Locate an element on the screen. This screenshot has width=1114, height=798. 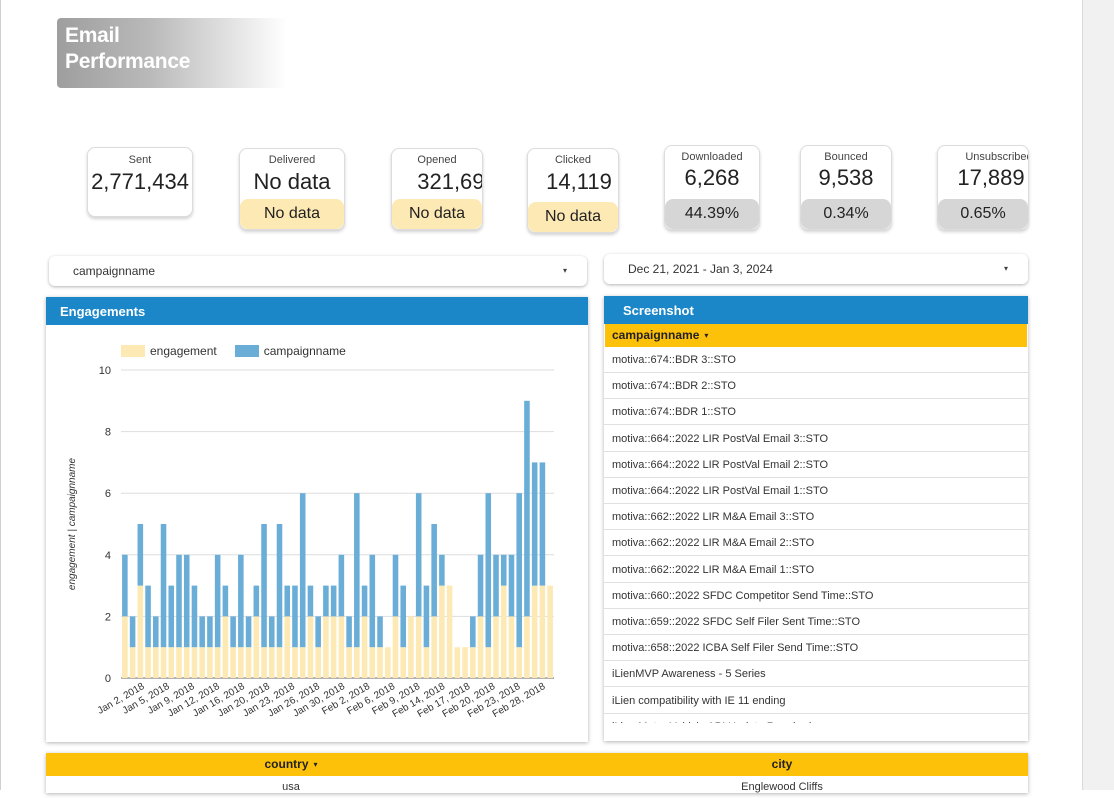
table-row: motiva::662::2022 LIR M&A Email 1::STO is located at coordinates (816, 570).